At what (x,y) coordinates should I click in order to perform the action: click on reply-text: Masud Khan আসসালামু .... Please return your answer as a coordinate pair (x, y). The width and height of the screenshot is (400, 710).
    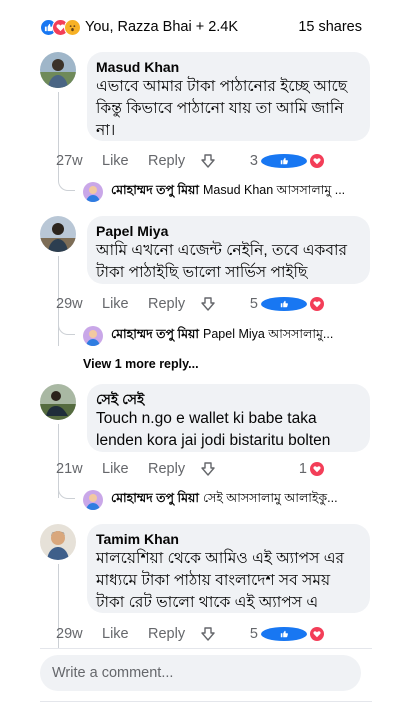
    Looking at the image, I should click on (274, 190).